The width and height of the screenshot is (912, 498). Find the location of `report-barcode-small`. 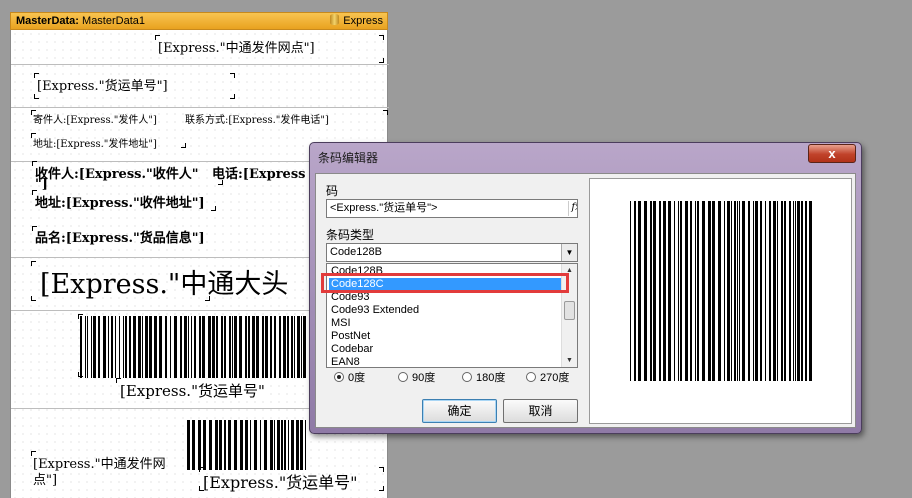

report-barcode-small is located at coordinates (248, 445).